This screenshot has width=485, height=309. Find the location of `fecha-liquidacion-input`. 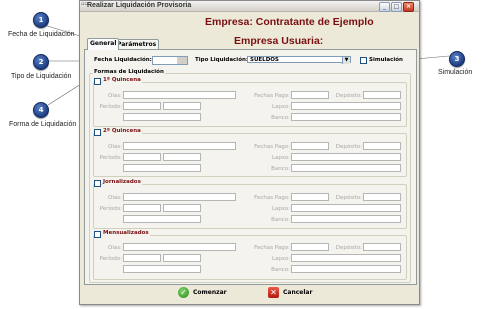

fecha-liquidacion-input is located at coordinates (170, 60).